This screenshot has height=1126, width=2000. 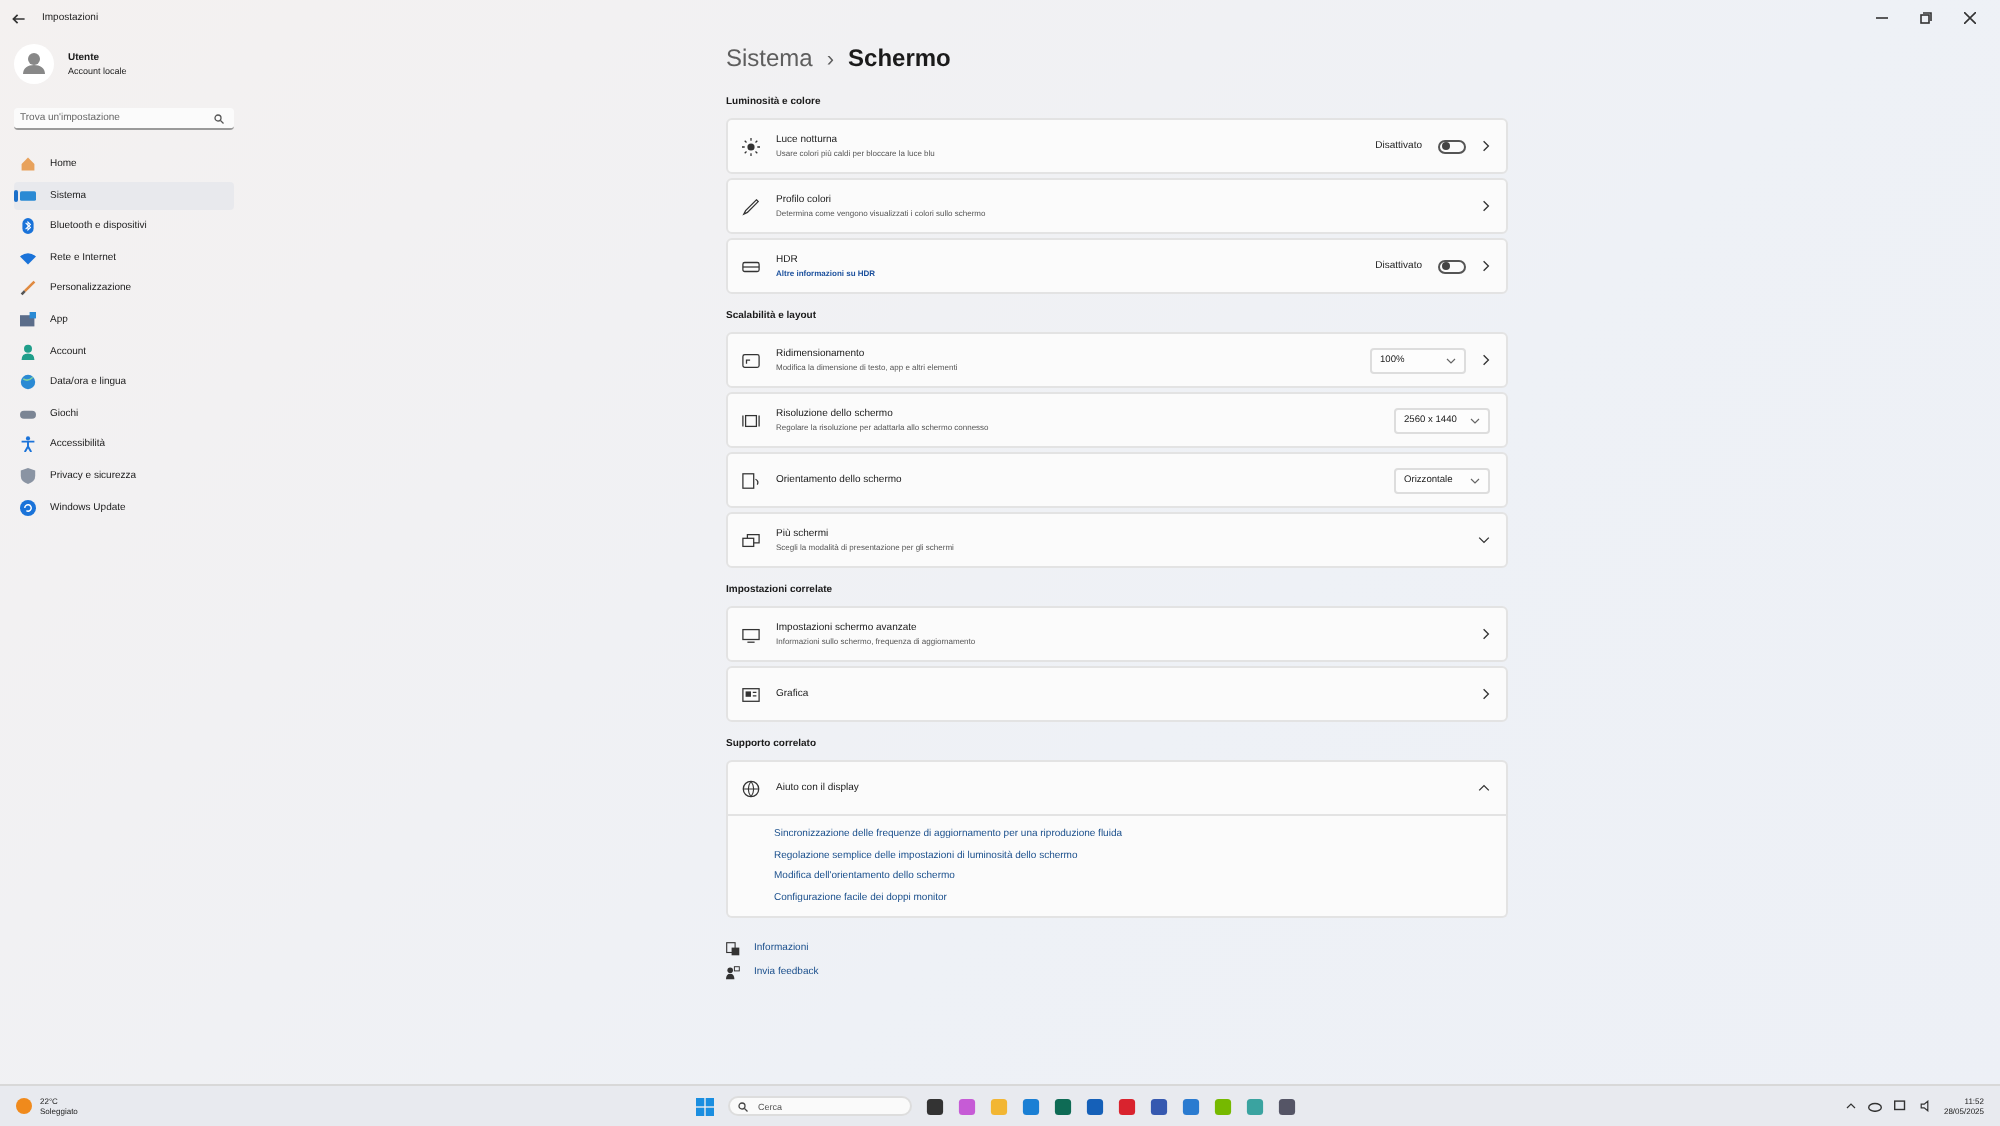 What do you see at coordinates (1926, 18) in the screenshot?
I see `restore-icon` at bounding box center [1926, 18].